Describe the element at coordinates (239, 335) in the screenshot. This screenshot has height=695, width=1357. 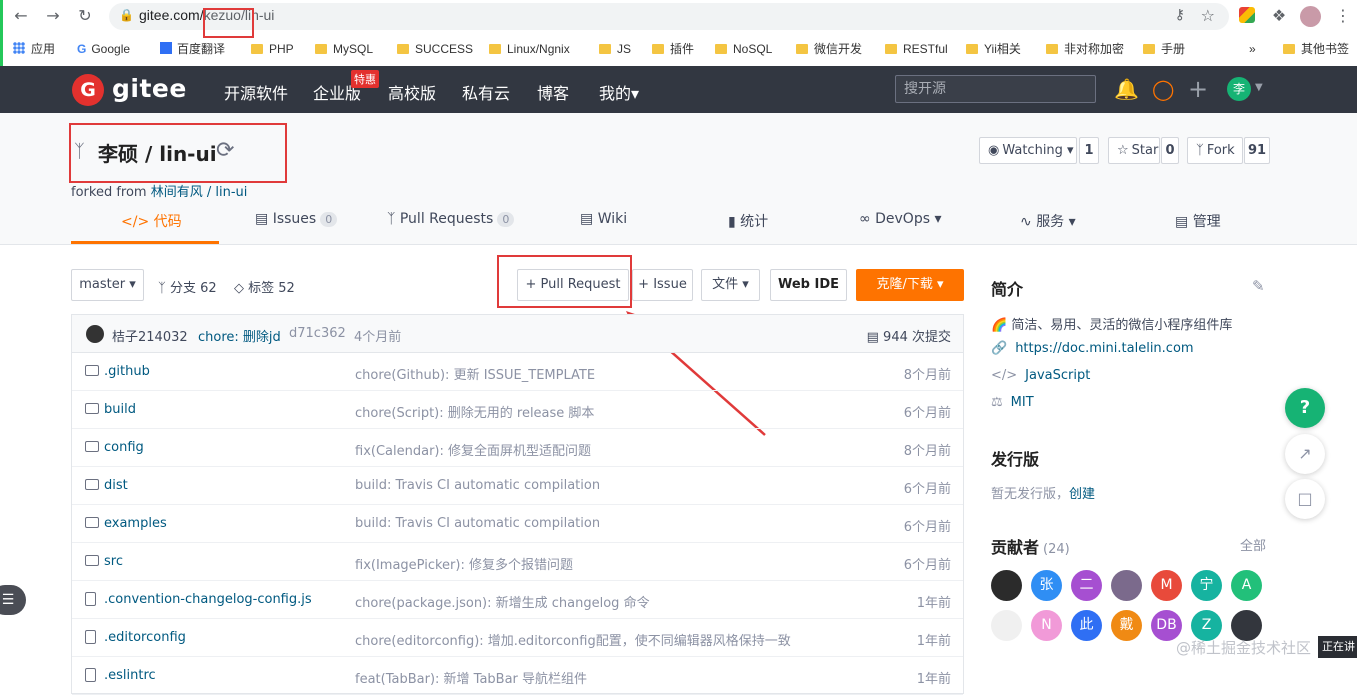
I see `commit-message: chore: 删除jd` at that location.